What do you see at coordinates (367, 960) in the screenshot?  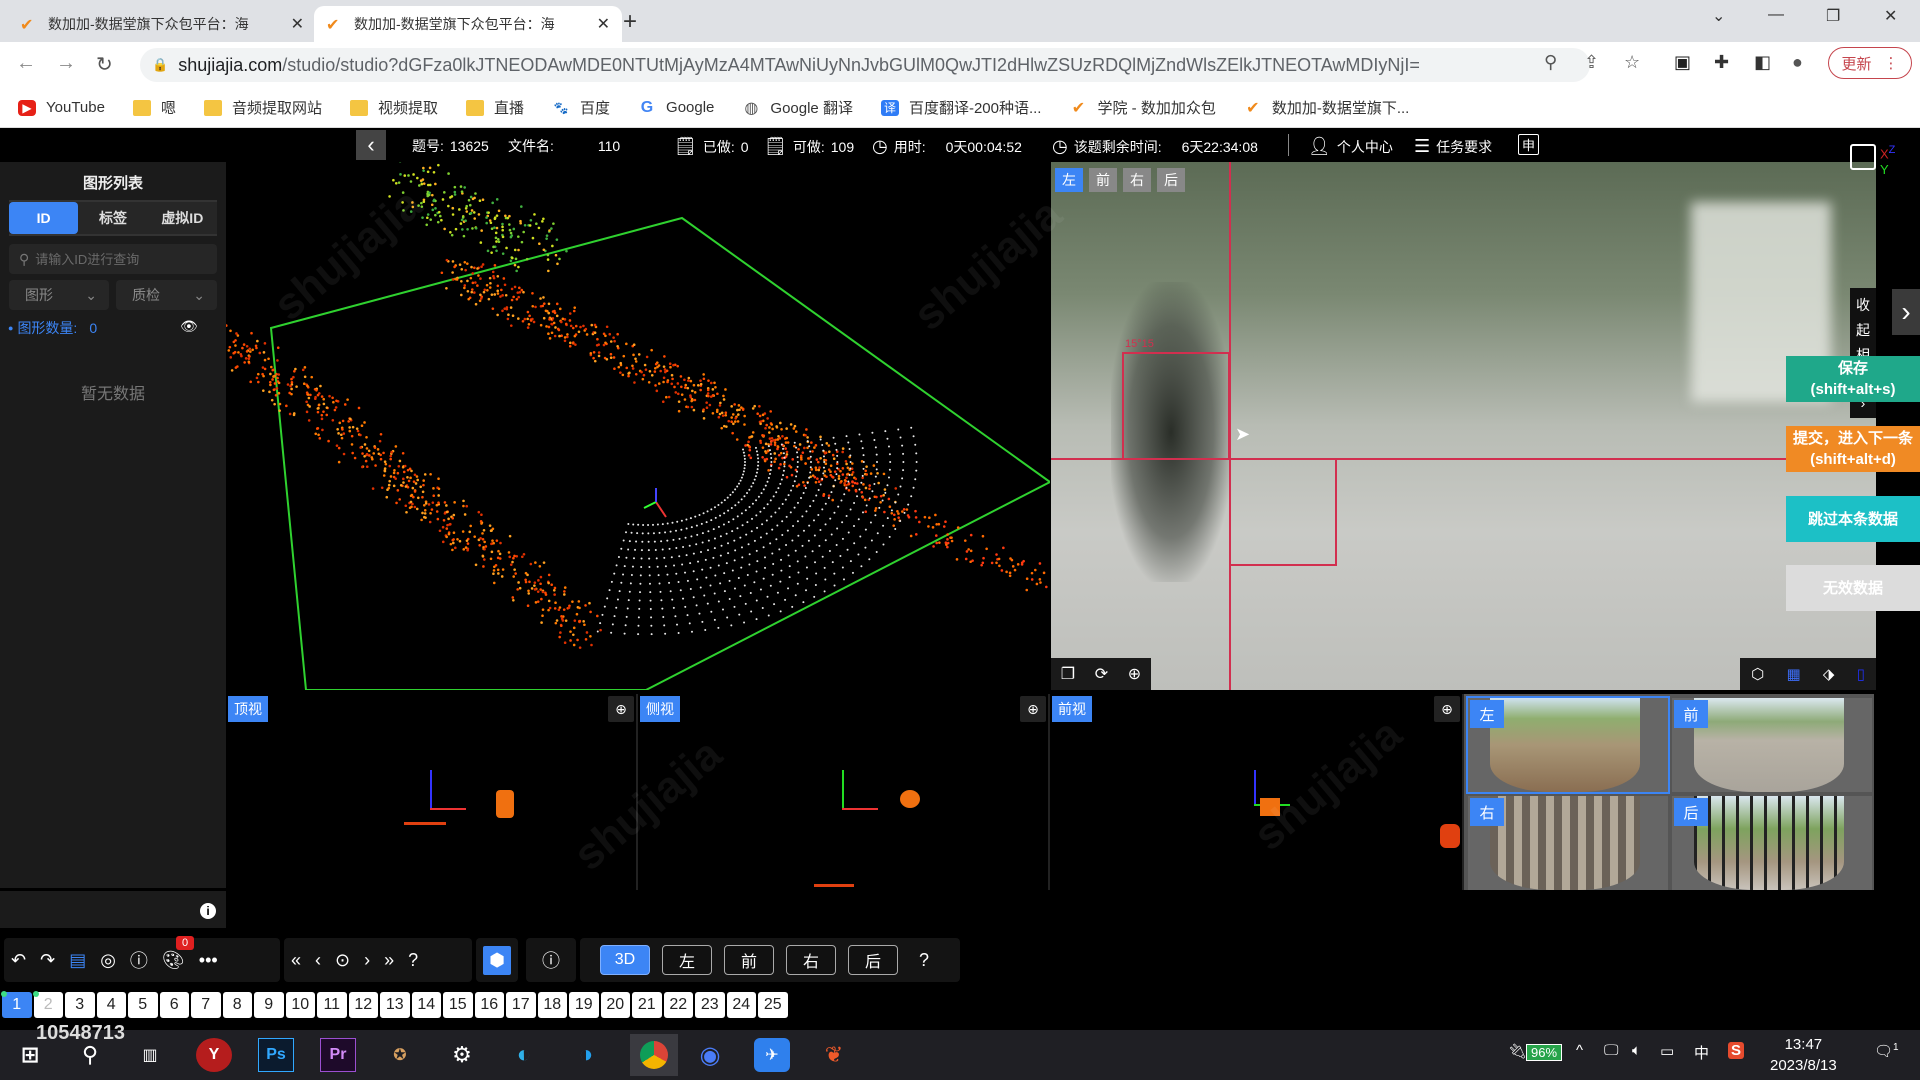 I see `next-frame-icon: ›` at bounding box center [367, 960].